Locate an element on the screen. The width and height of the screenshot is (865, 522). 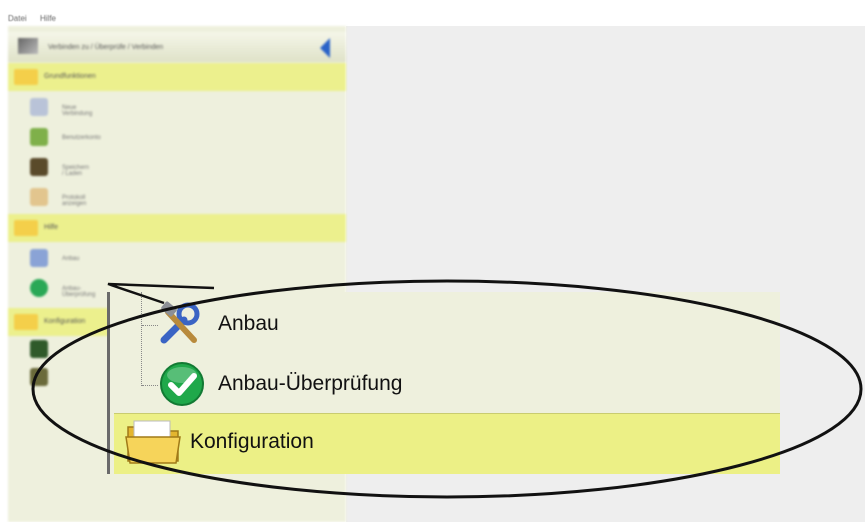
user-icon is located at coordinates (39, 137).